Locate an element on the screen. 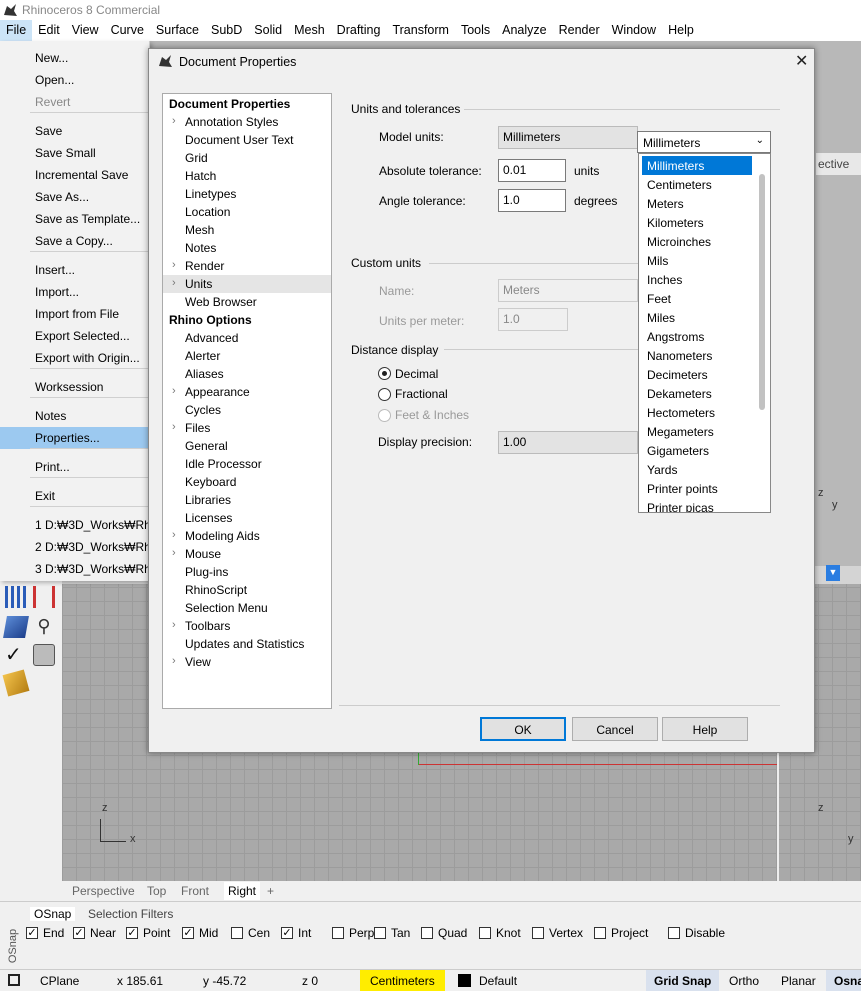 The height and width of the screenshot is (991, 861). viewport-label-perspective: ective is located at coordinates (838, 164).